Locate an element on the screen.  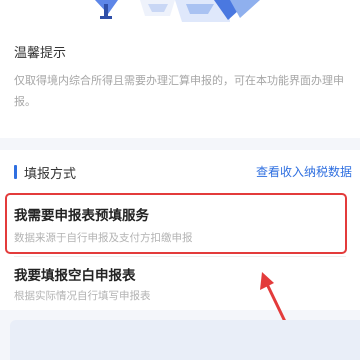
view-income-tax-data-link: 查看收入纳税数据 is located at coordinates (304, 171).